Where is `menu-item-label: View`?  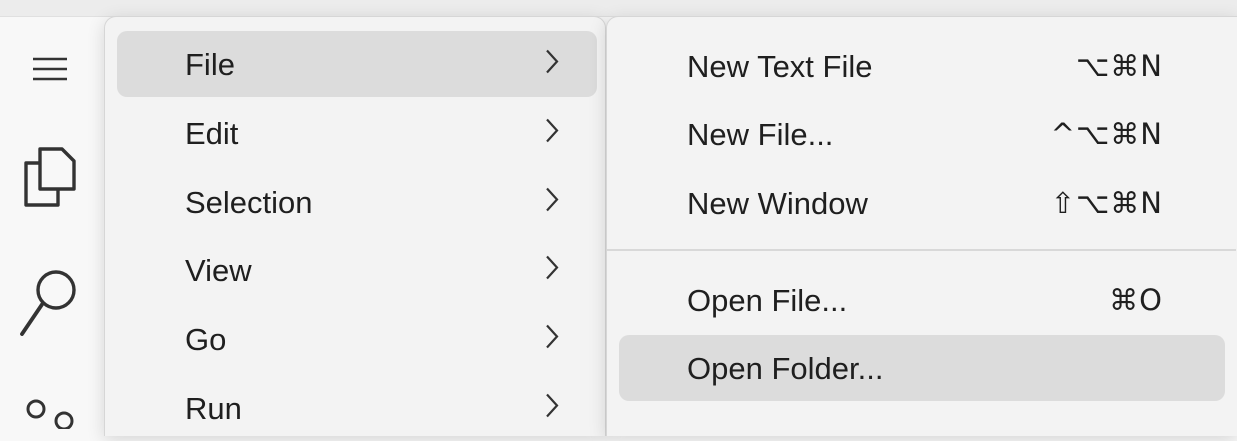
menu-item-label: View is located at coordinates (218, 270).